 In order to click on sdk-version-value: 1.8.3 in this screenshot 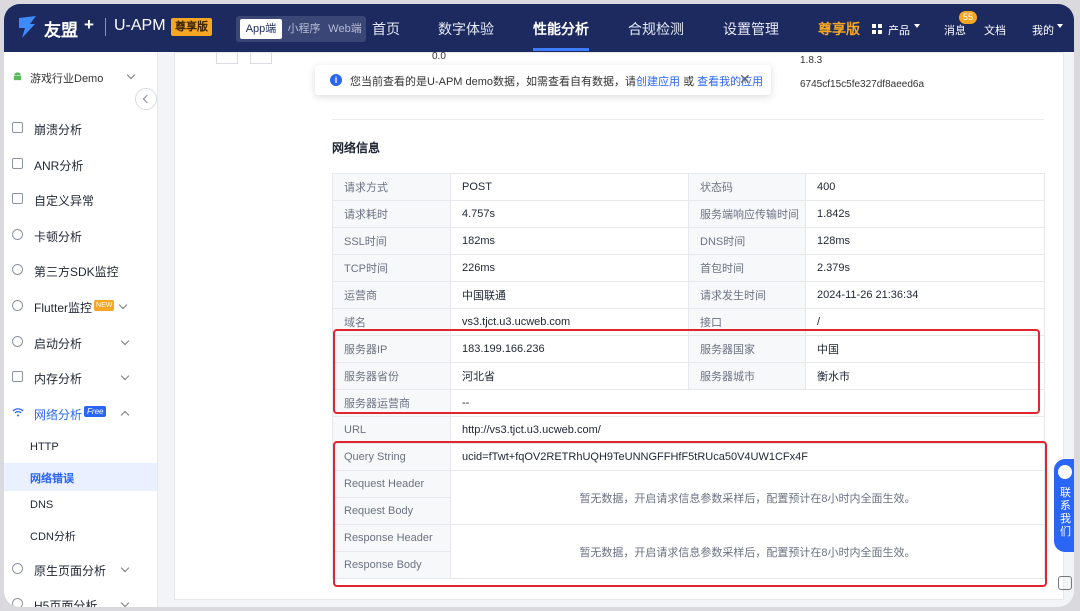, I will do `click(811, 60)`.